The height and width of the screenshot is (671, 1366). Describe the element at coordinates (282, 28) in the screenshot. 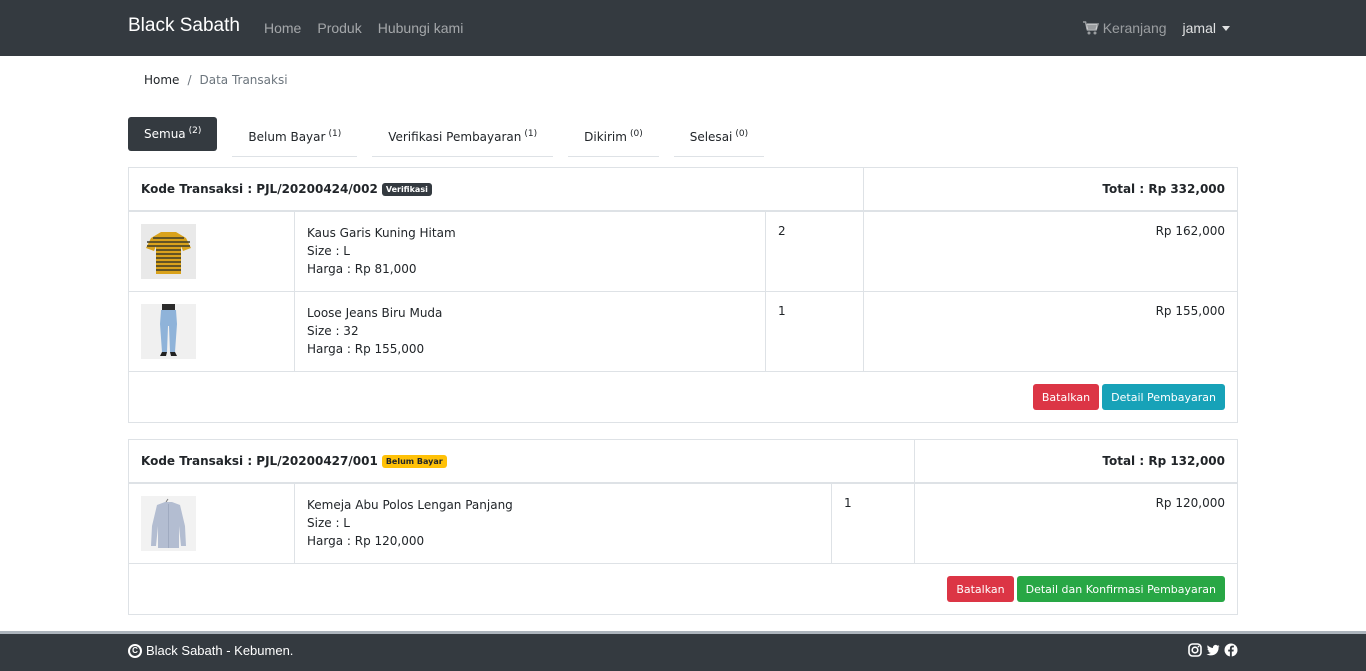

I see `nav-link-home: Home` at that location.